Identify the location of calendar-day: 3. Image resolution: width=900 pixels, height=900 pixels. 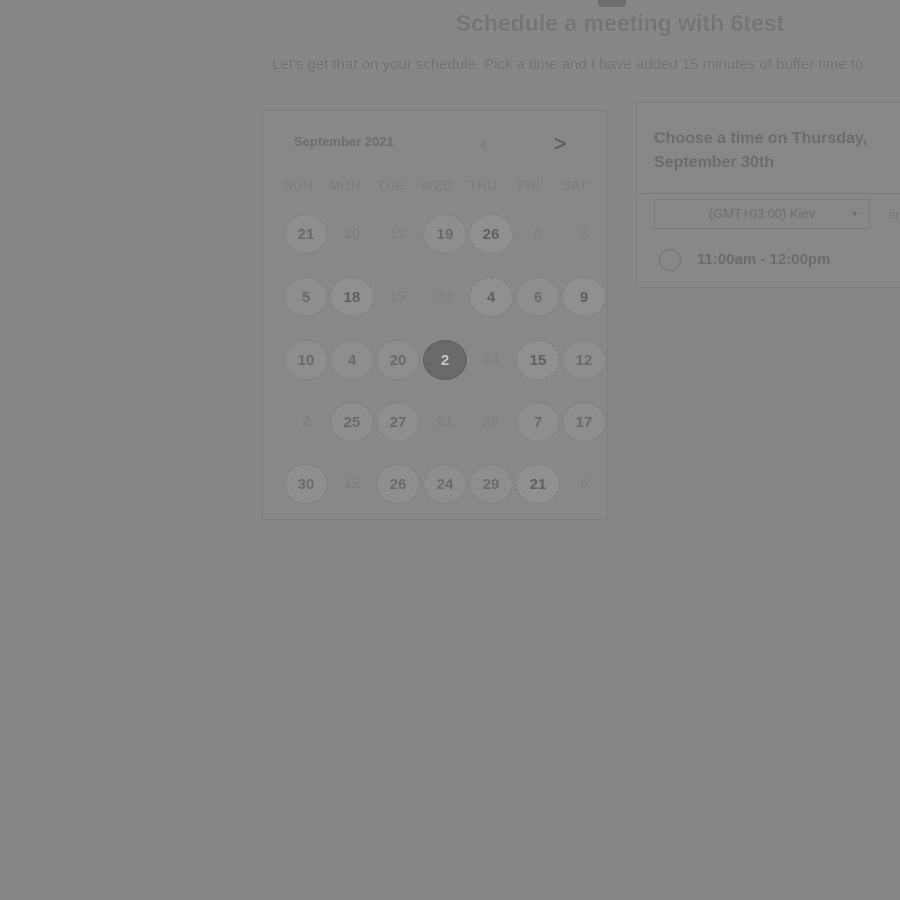
(584, 233).